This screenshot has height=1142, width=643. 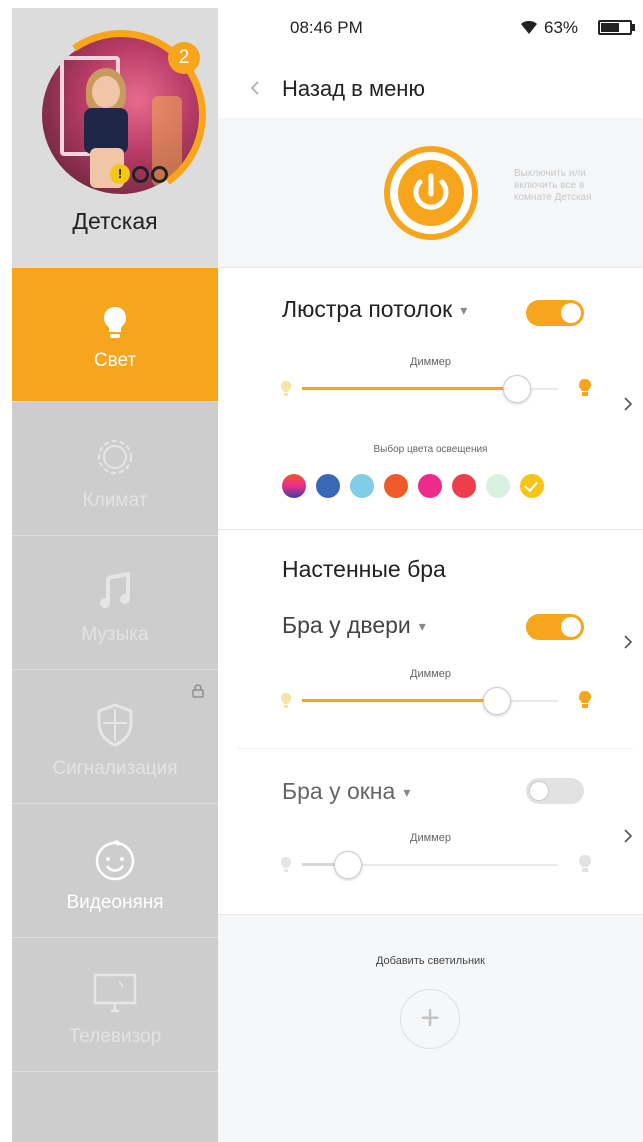 What do you see at coordinates (115, 1036) in the screenshot?
I see `sidebar-item-label: Телевизор` at bounding box center [115, 1036].